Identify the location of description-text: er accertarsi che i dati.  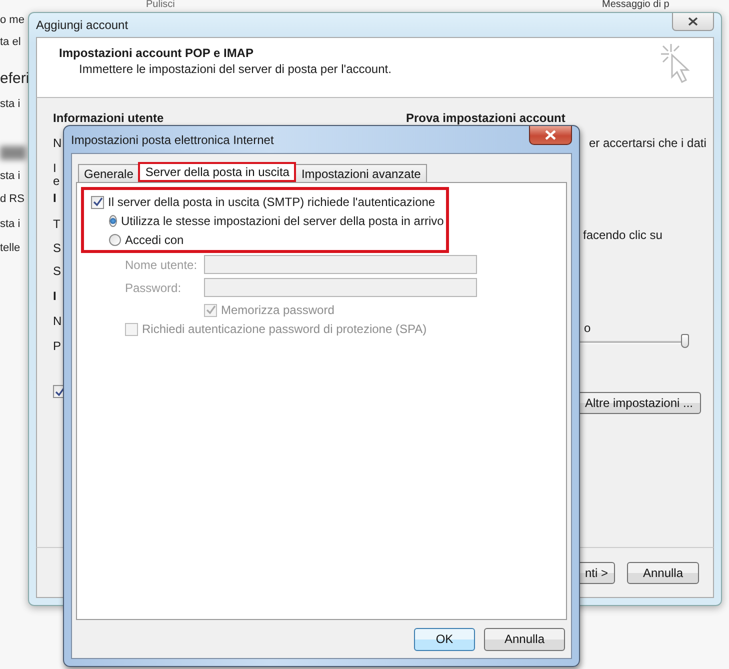
(647, 143).